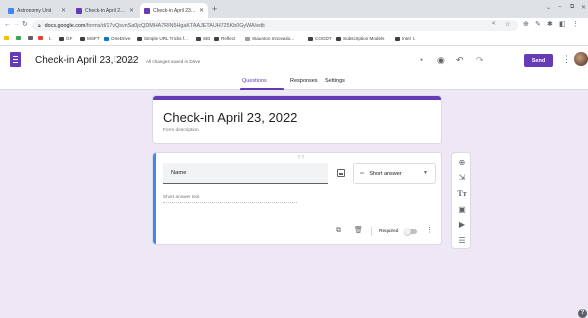 This screenshot has width=588, height=318. I want to click on bookmark-star-icon: ☆, so click(507, 24).